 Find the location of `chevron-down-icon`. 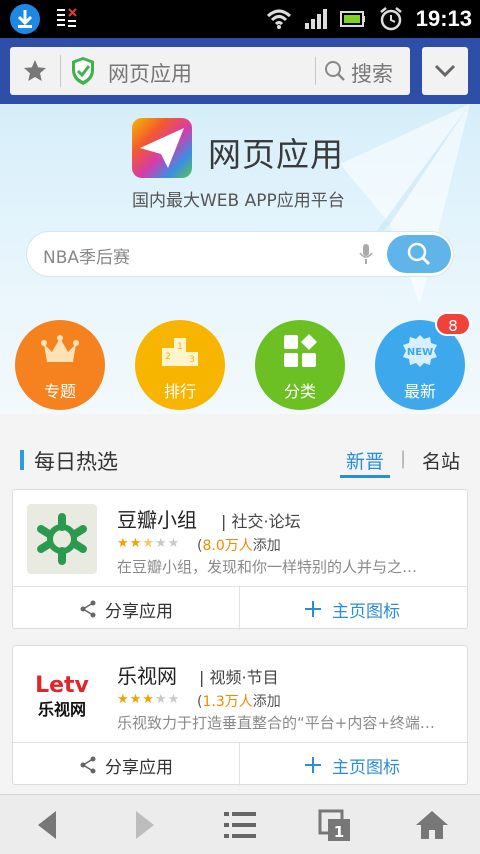

chevron-down-icon is located at coordinates (445, 71).